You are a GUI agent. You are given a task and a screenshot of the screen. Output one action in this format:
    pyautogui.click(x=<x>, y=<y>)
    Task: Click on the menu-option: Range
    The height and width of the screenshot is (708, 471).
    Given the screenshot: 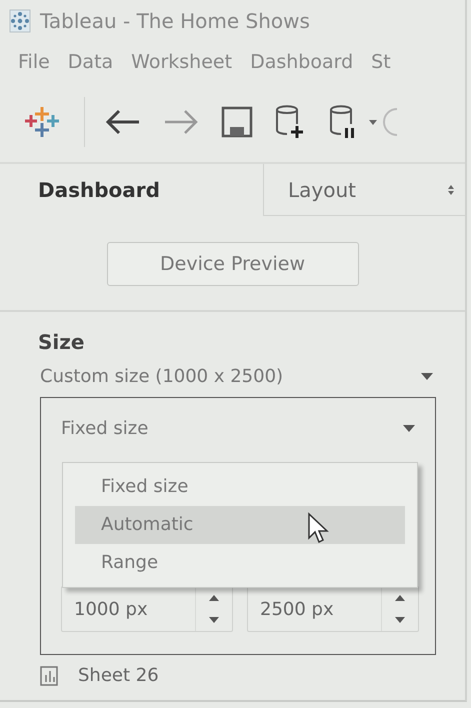 What is the action you would take?
    pyautogui.click(x=240, y=563)
    